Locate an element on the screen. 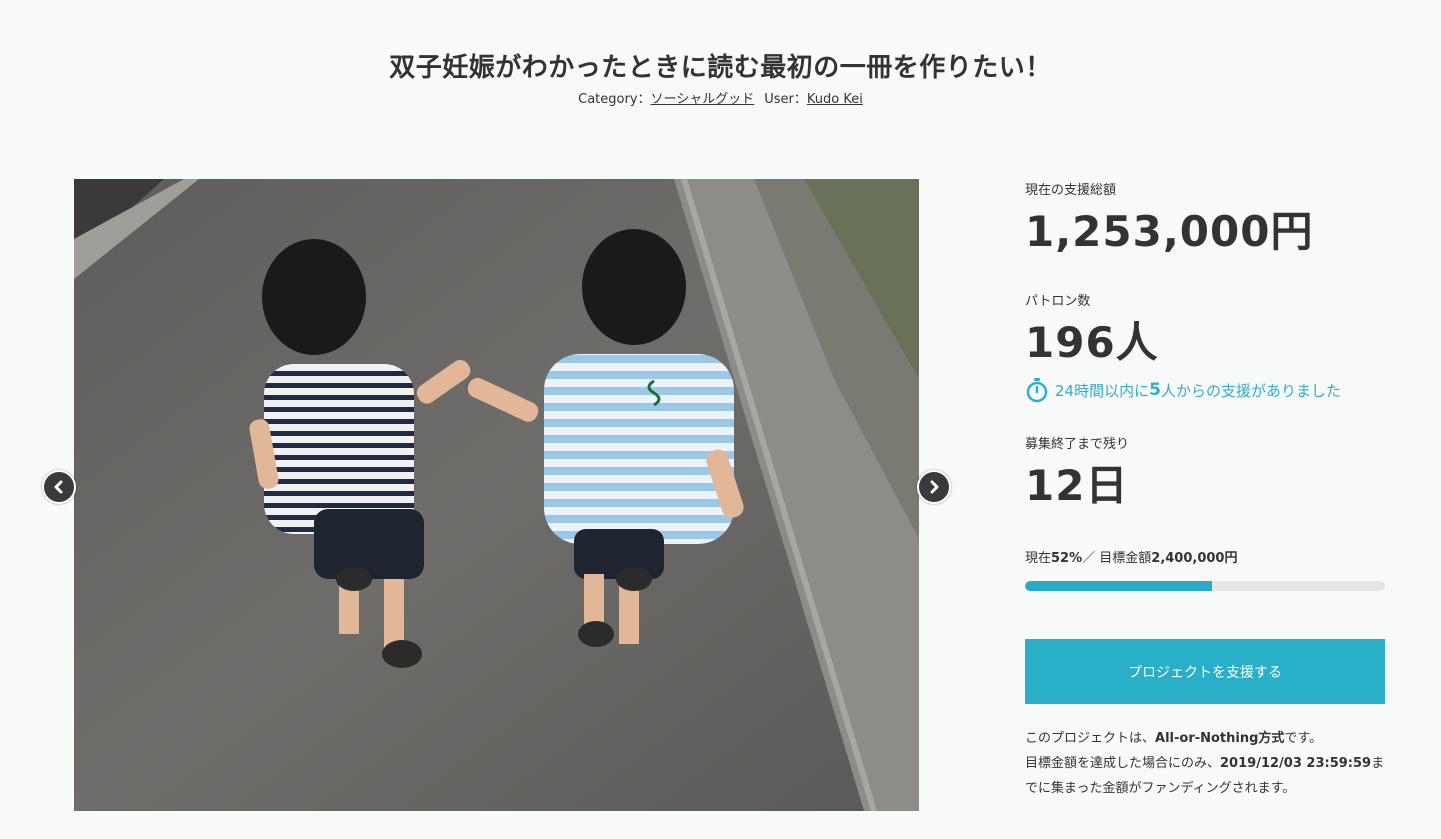 The width and height of the screenshot is (1441, 839). user-link: Kudo Kei is located at coordinates (835, 99).